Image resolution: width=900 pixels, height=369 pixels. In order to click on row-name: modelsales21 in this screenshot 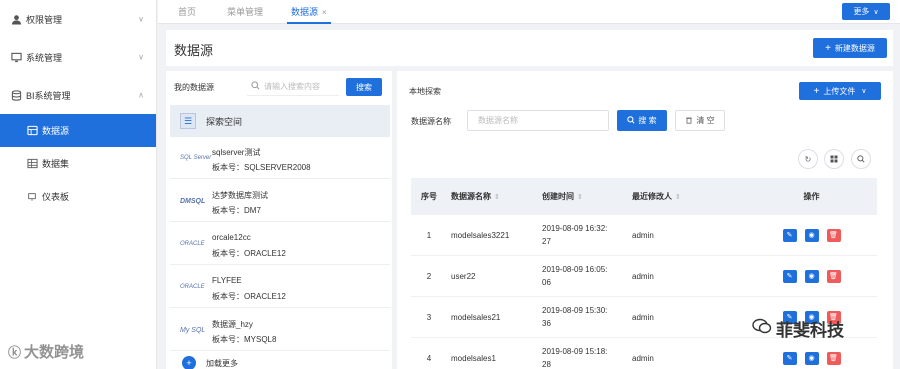, I will do `click(476, 317)`.